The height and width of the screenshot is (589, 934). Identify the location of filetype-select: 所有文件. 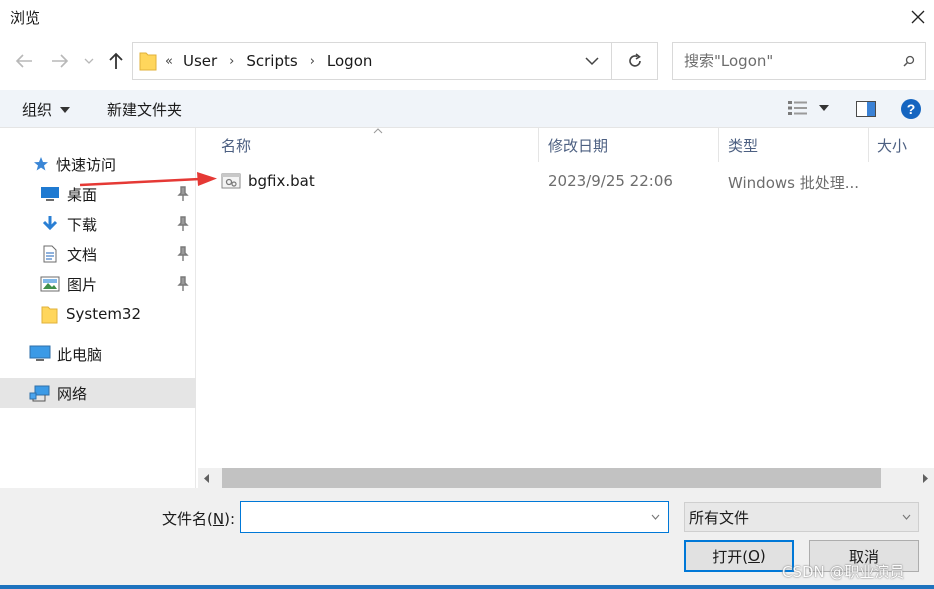
(801, 517).